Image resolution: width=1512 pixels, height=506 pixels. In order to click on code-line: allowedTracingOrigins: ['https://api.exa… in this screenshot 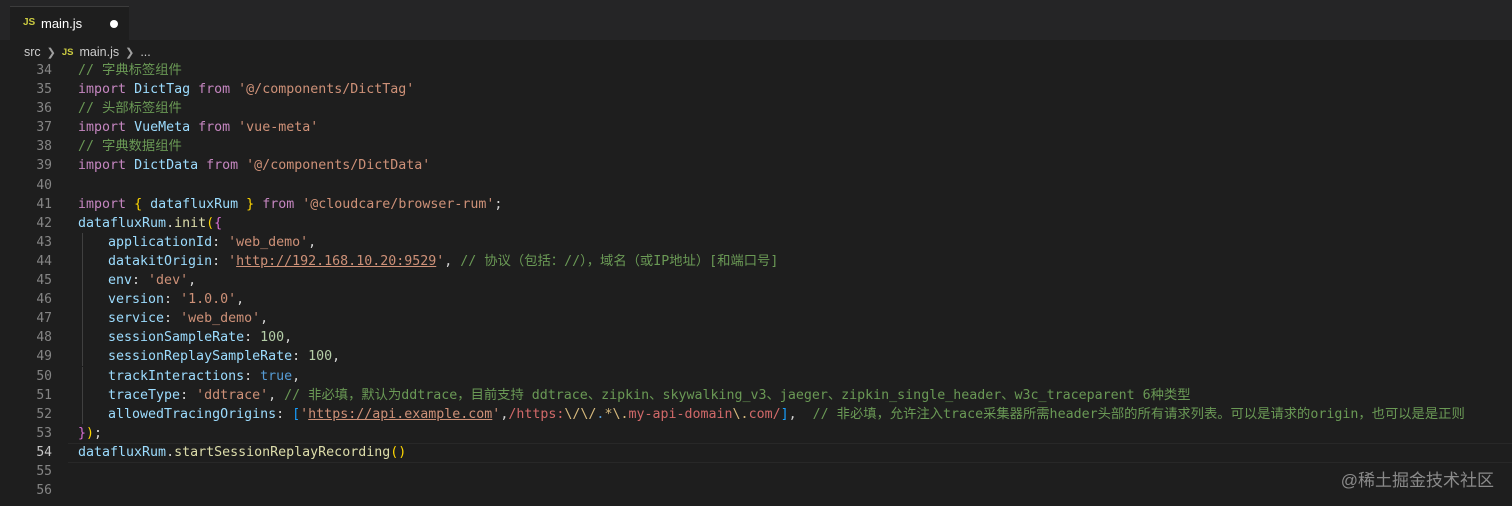, I will do `click(795, 414)`.